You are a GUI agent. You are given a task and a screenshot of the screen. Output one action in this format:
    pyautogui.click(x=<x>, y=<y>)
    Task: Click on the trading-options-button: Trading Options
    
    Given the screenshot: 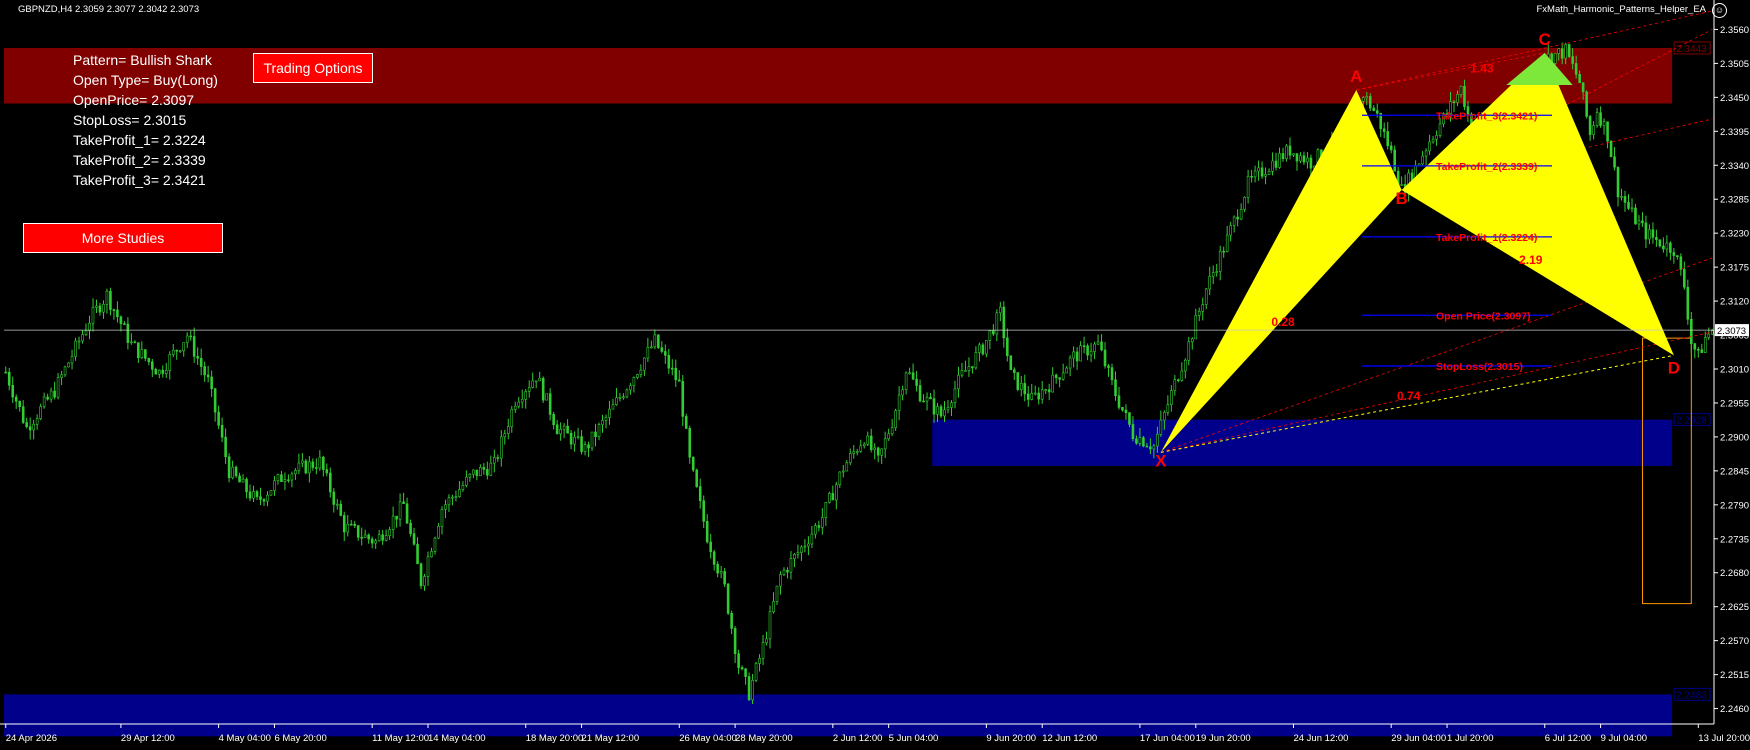 What is the action you would take?
    pyautogui.click(x=313, y=68)
    